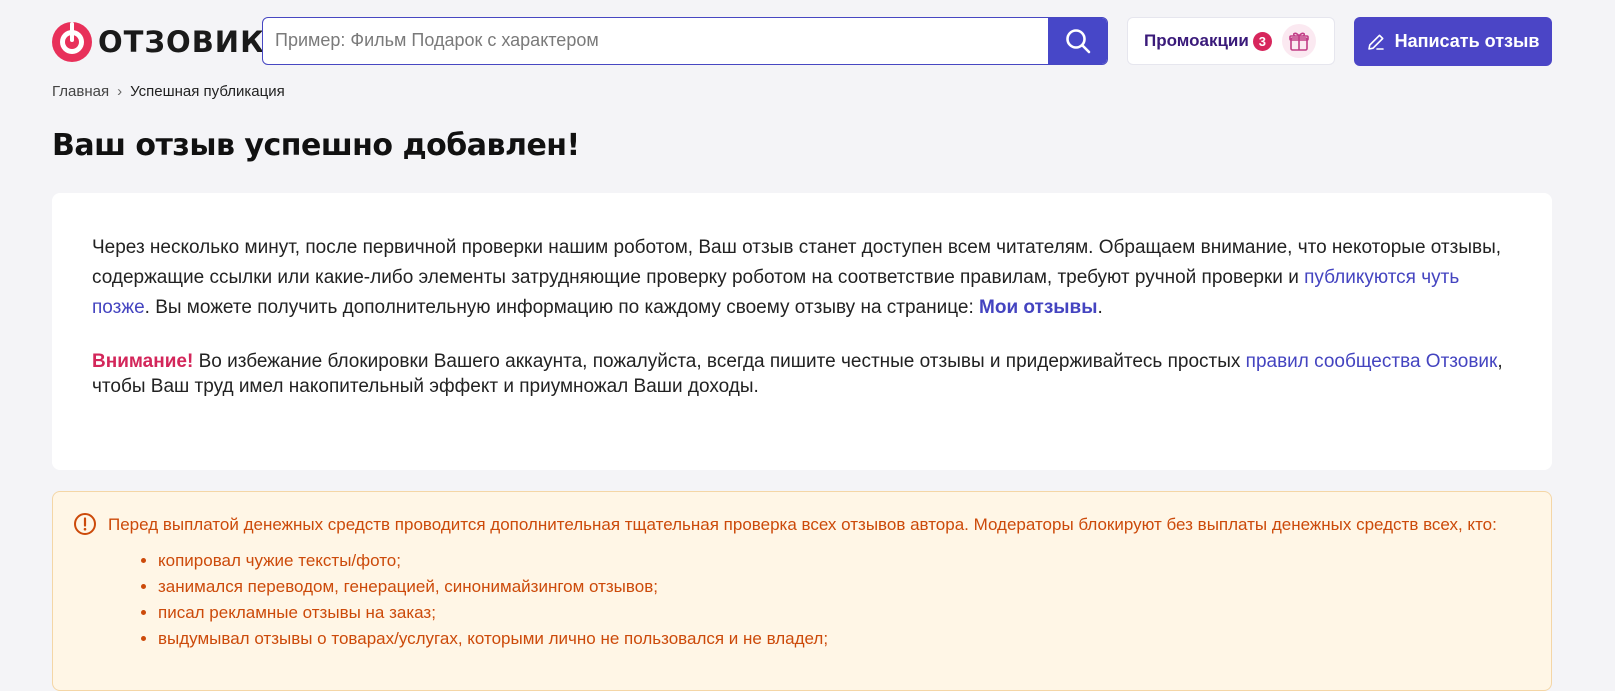 Image resolution: width=1615 pixels, height=691 pixels. Describe the element at coordinates (181, 42) in the screenshot. I see `logo-text: ОТЗОВИК` at that location.